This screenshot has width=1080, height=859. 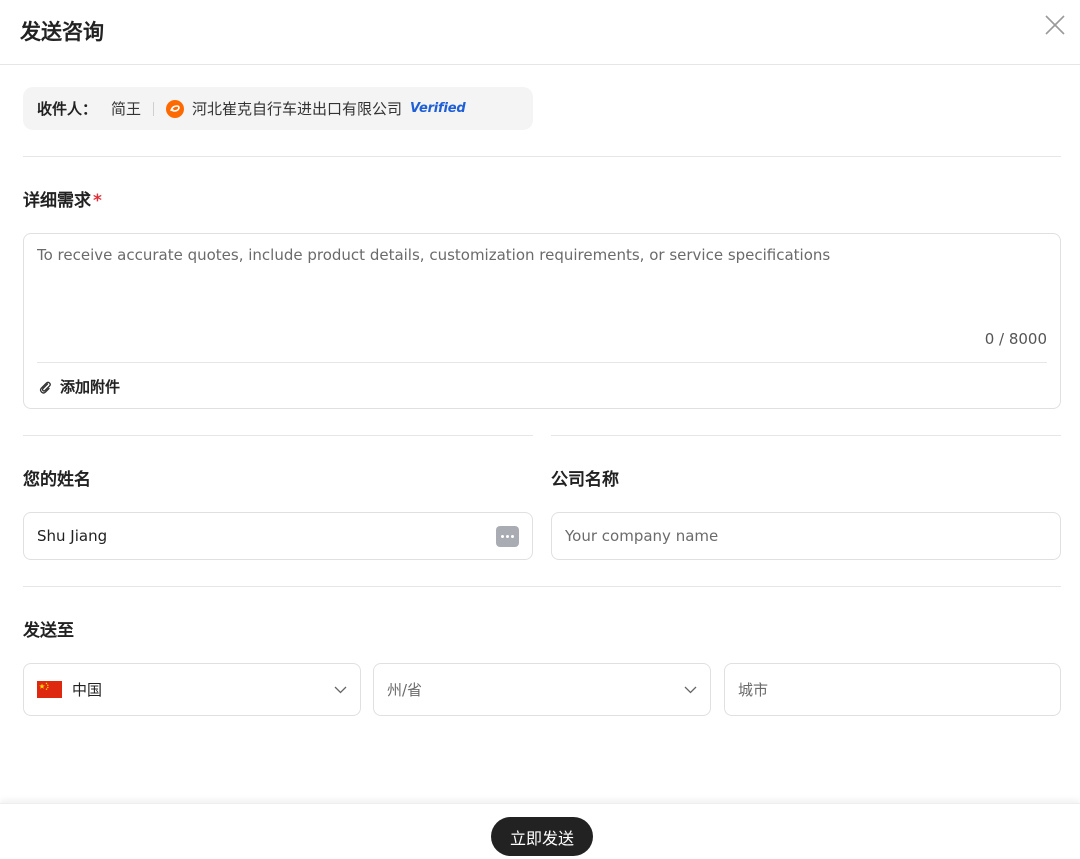 I want to click on requirements-label-text: 详细需求, so click(x=57, y=201).